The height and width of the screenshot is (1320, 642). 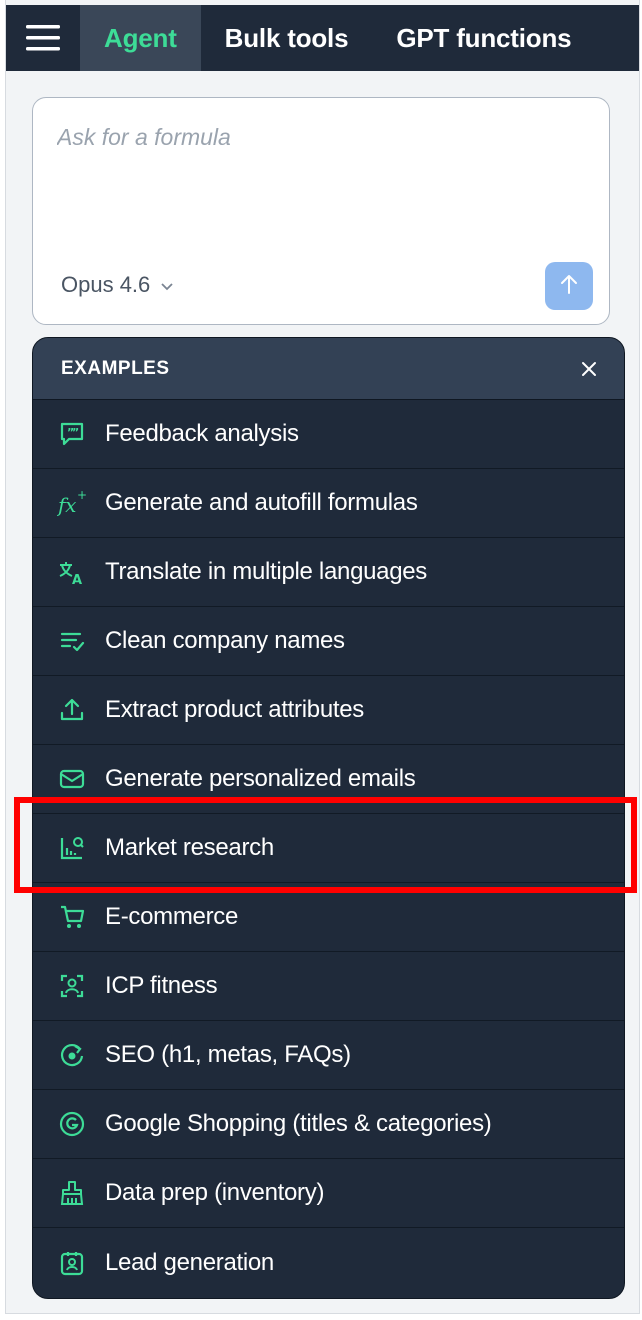 I want to click on tab-bulk-tools: Bulk tools, so click(x=287, y=38).